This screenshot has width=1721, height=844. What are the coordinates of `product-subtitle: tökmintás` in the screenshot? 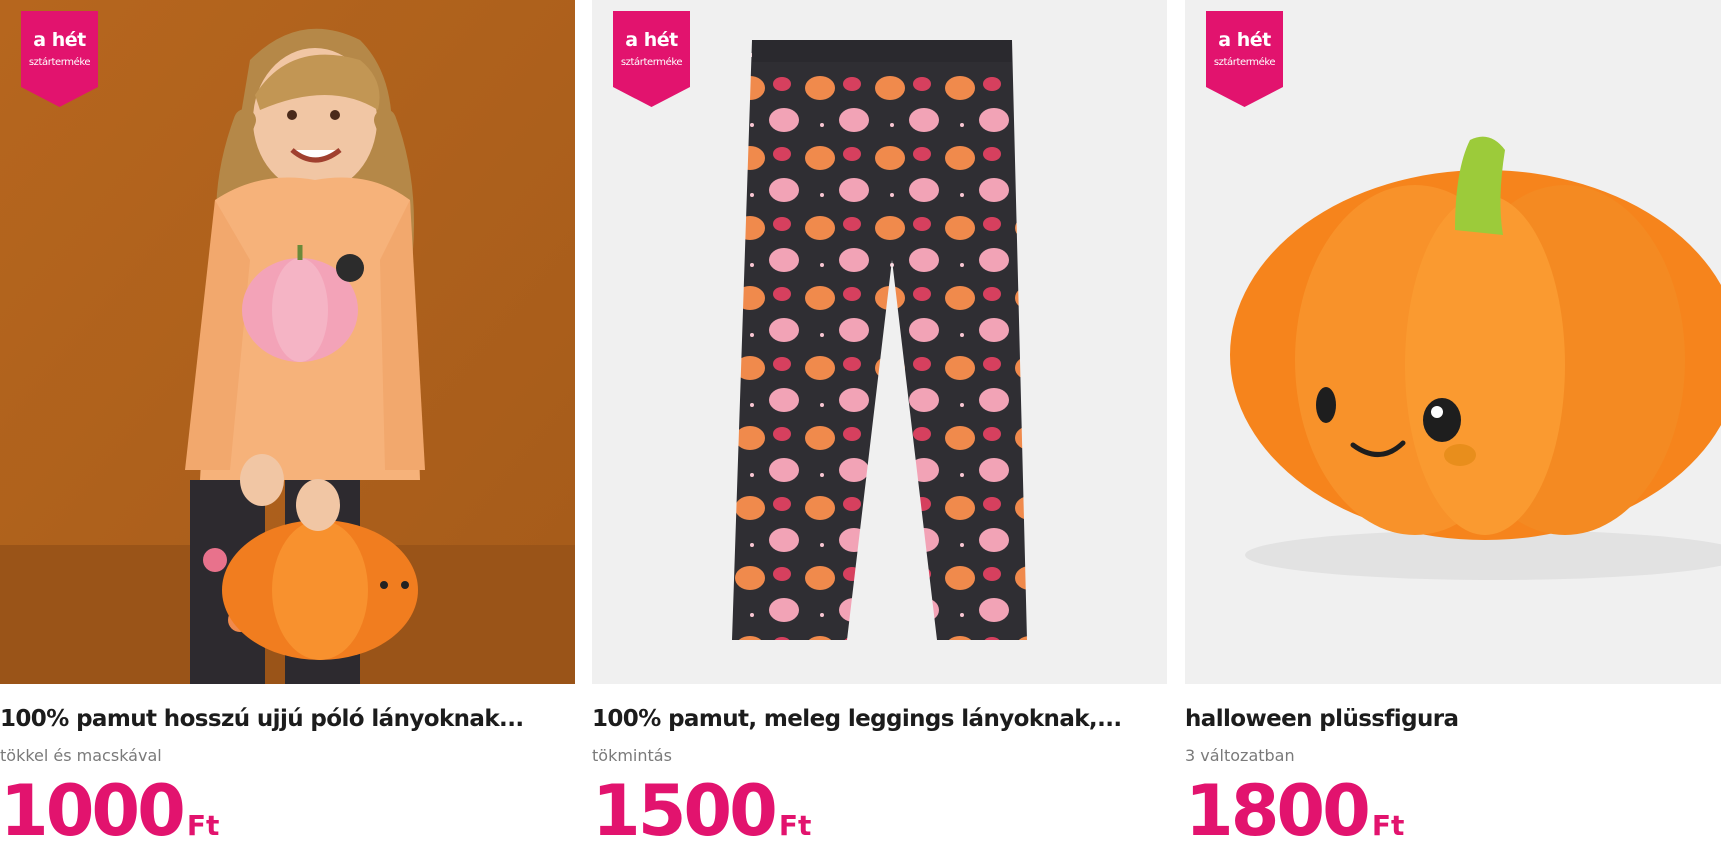 It's located at (632, 755).